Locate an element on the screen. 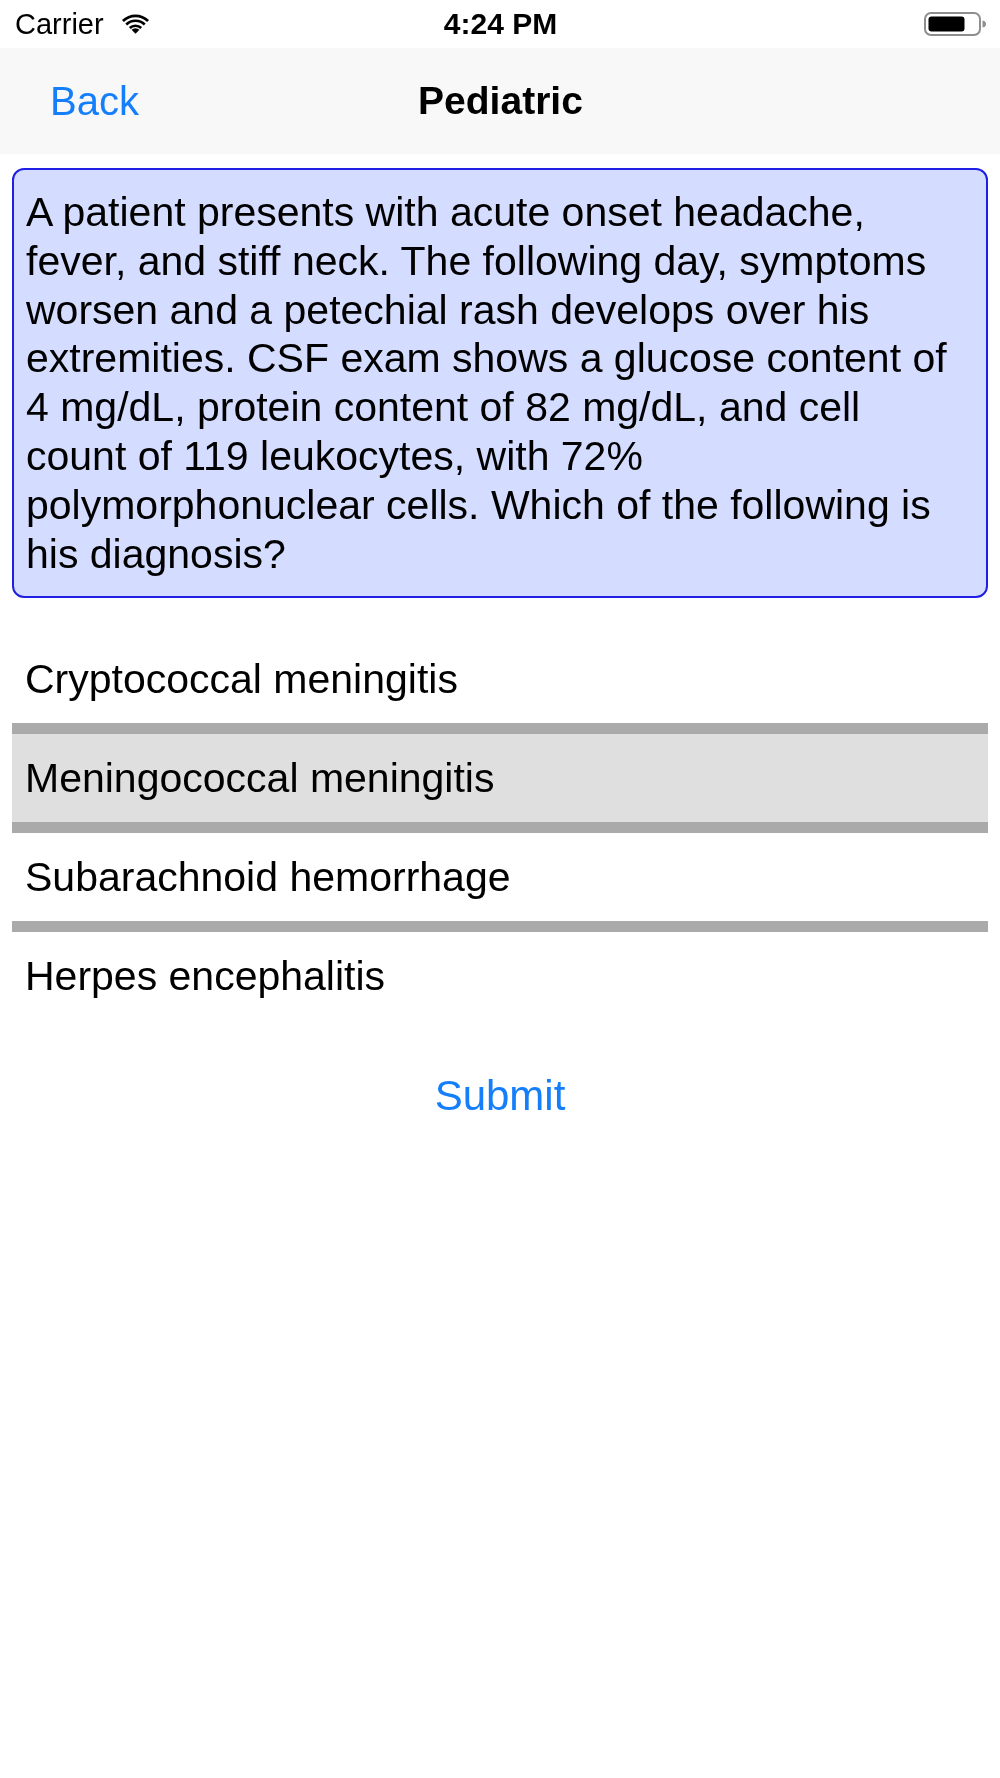  wifi-icon is located at coordinates (135, 24).